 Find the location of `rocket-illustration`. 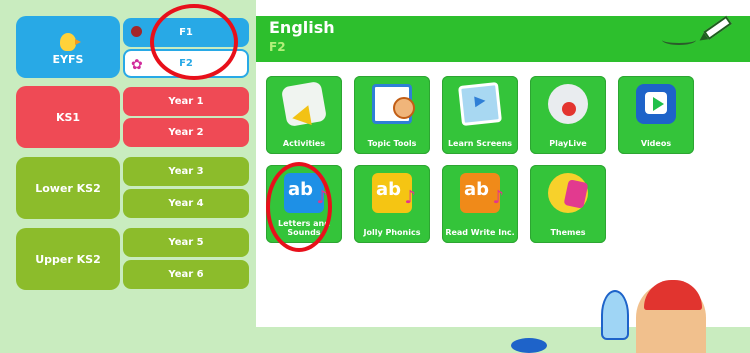

rocket-illustration is located at coordinates (615, 315).